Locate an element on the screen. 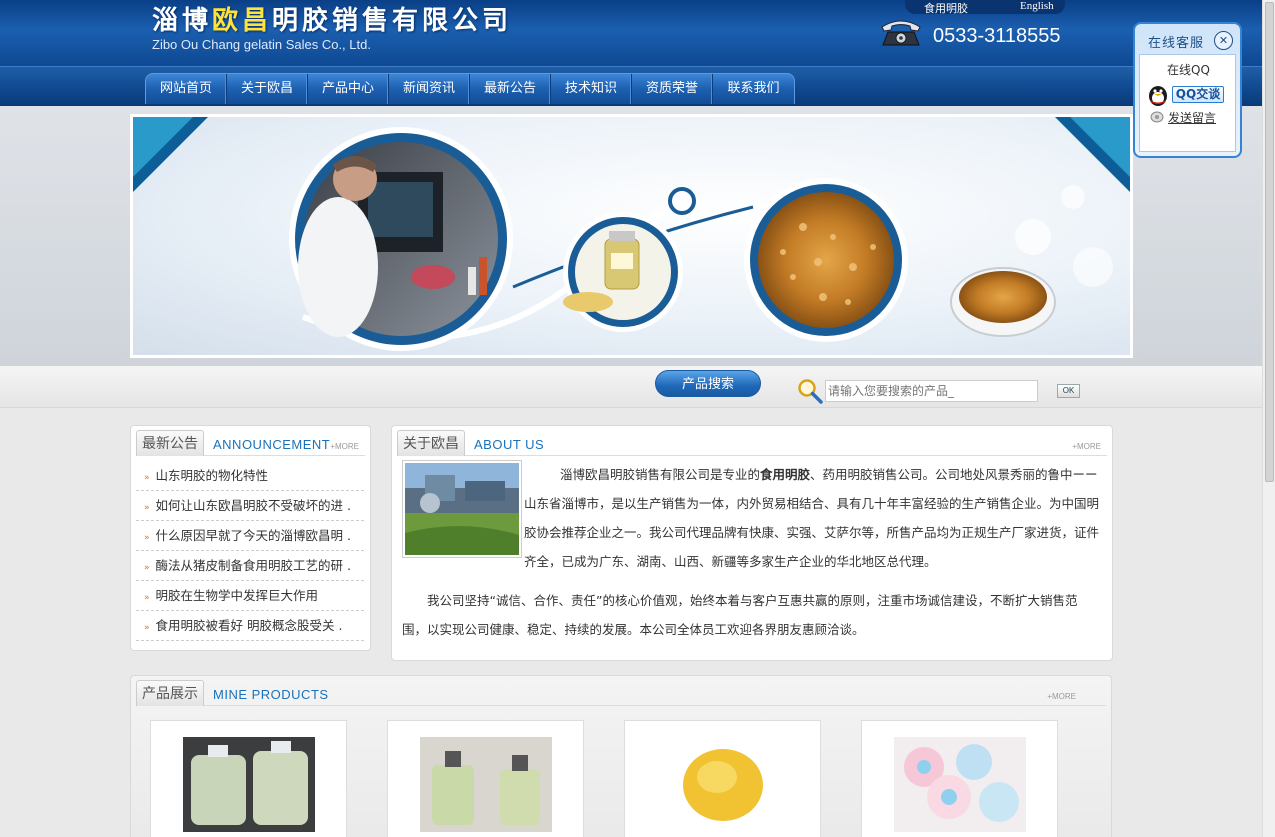  products-title-en: MINE PRODUCTS is located at coordinates (271, 694).